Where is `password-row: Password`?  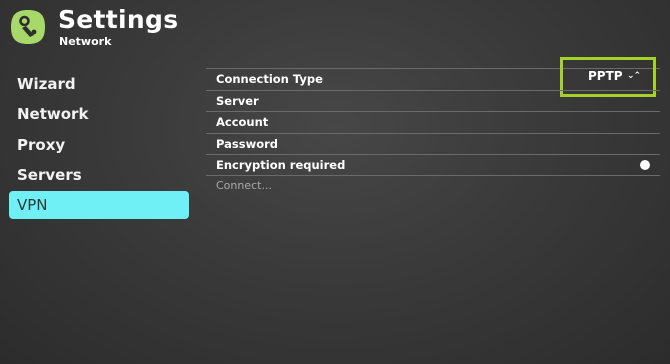
password-row: Password is located at coordinates (433, 143).